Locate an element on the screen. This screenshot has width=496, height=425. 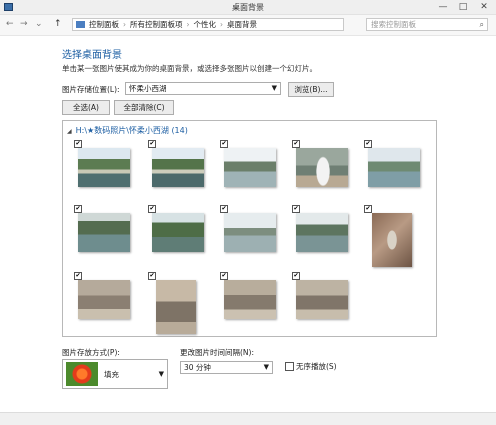
address-bar: ← → ⌄ ↑ 控制面板 › 所有控制面板项 › 个性化 › 桌面背景 搜索控制面板 ⌕ is located at coordinates (248, 25).